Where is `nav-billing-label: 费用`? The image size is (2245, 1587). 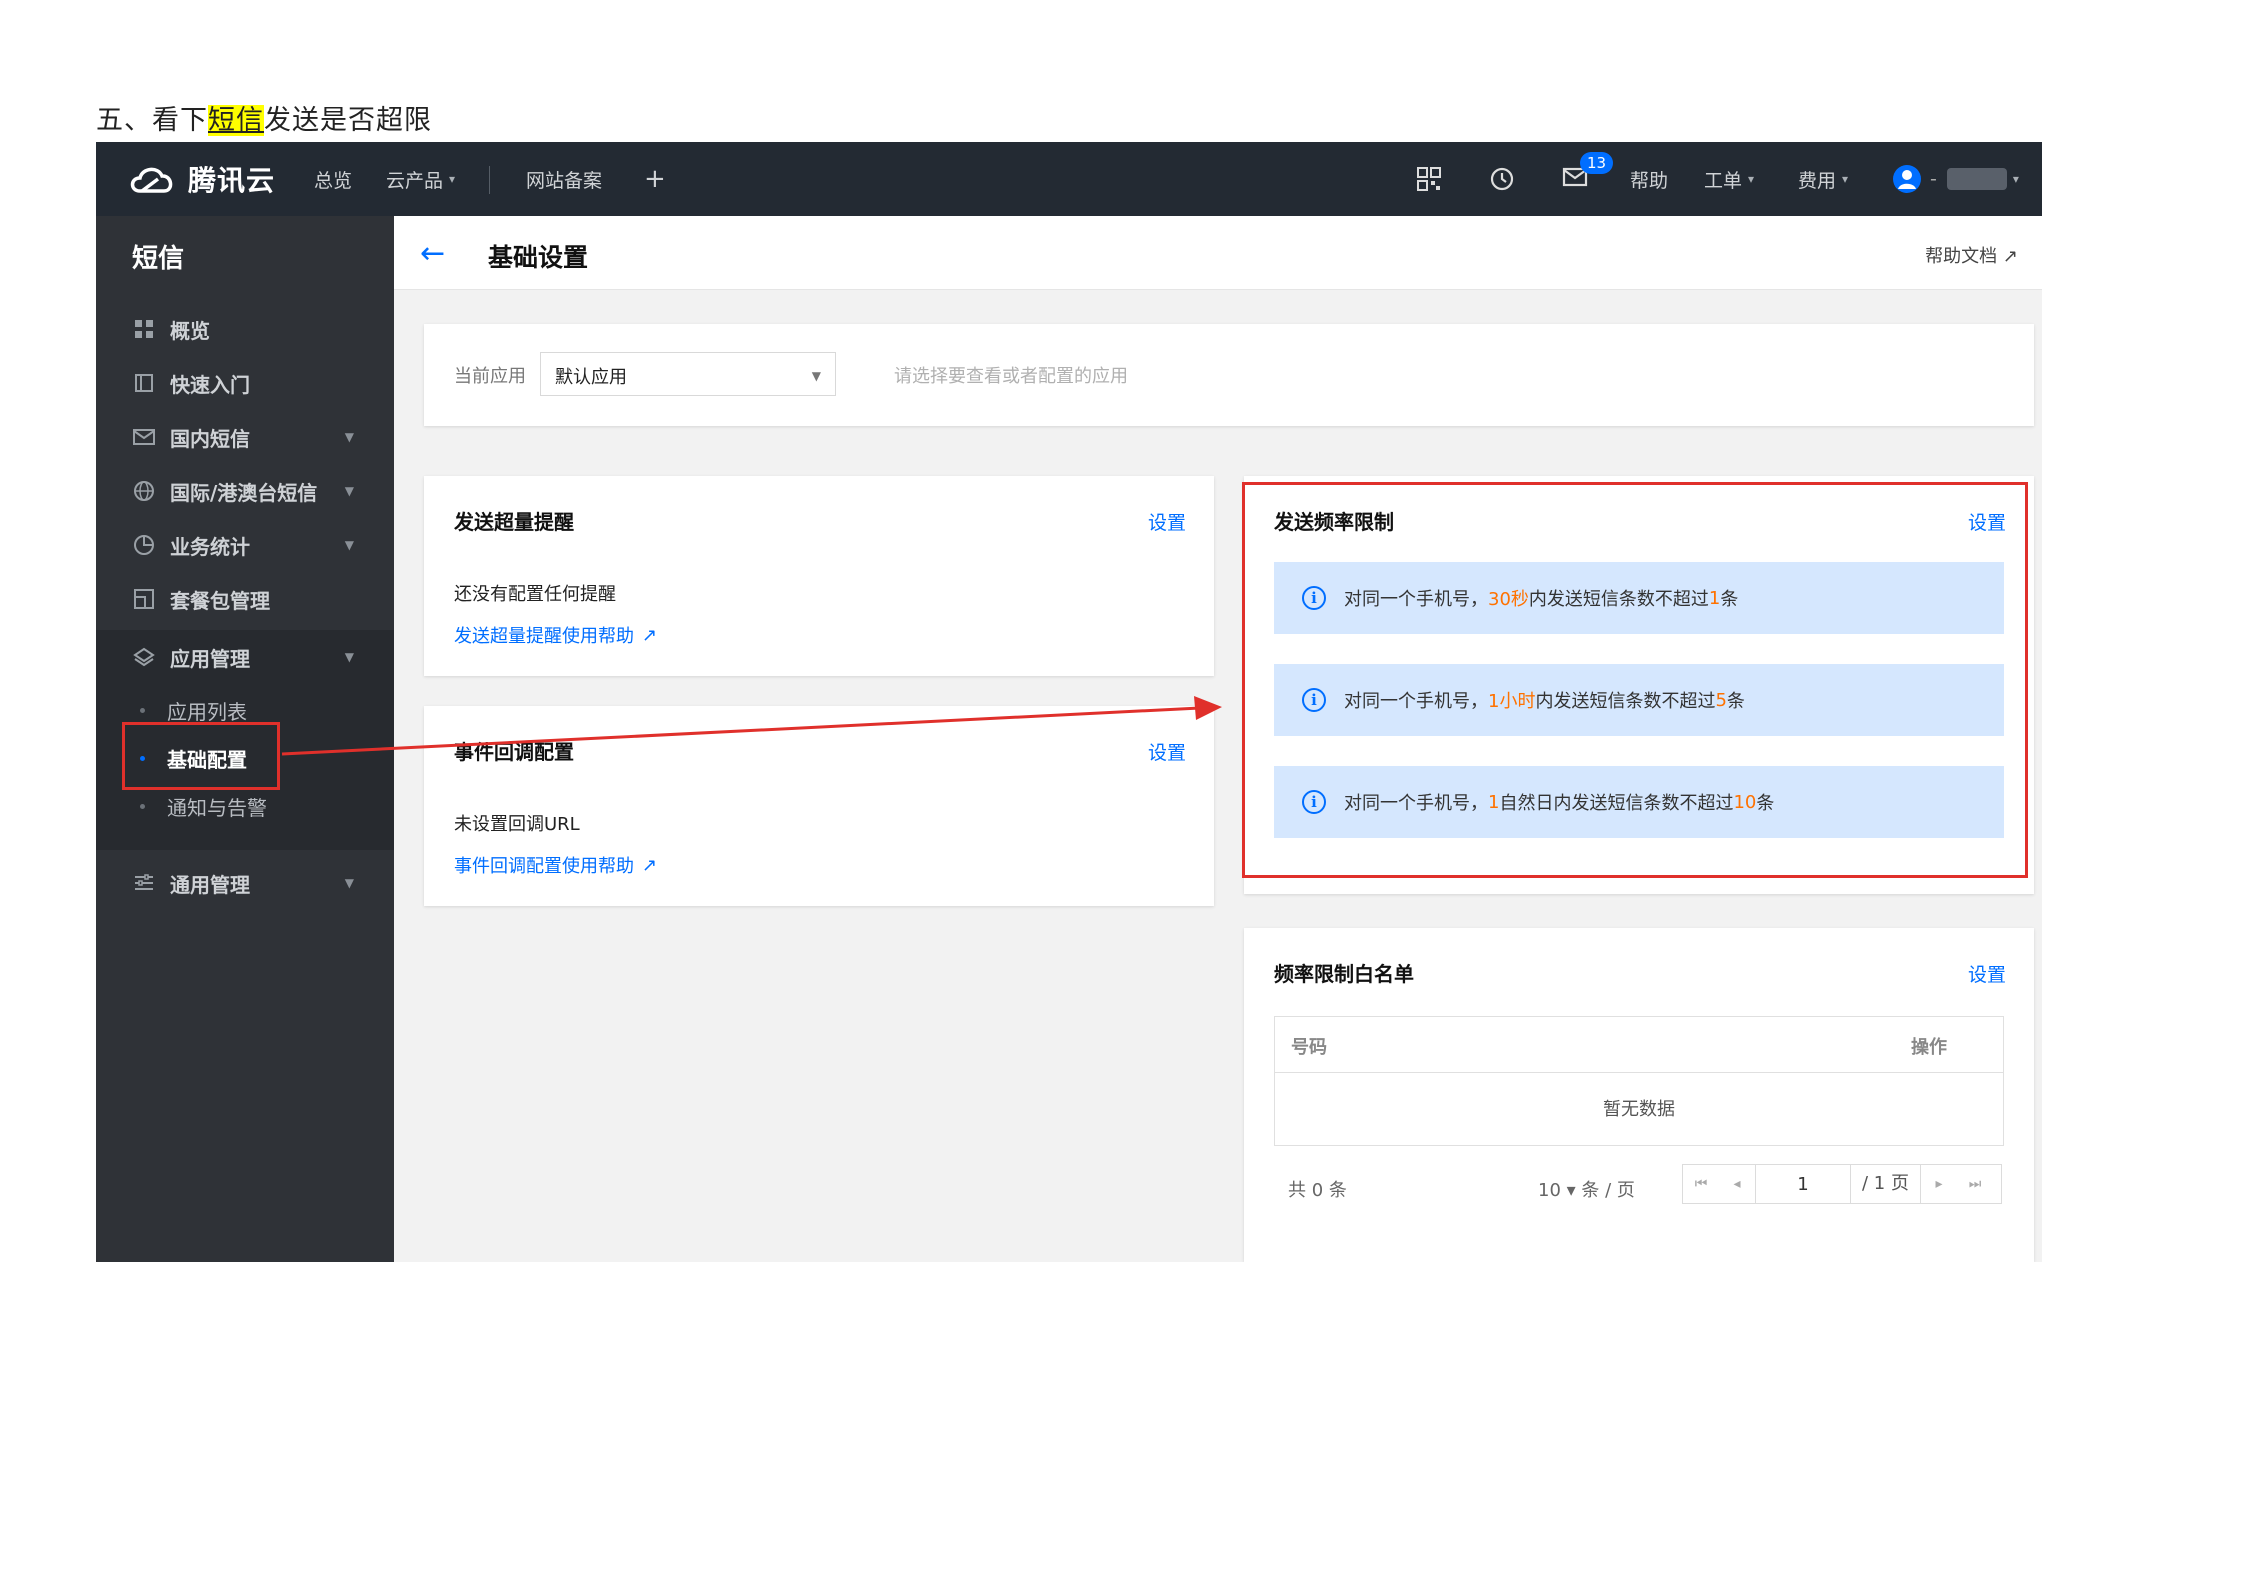 nav-billing-label: 费用 is located at coordinates (1817, 180).